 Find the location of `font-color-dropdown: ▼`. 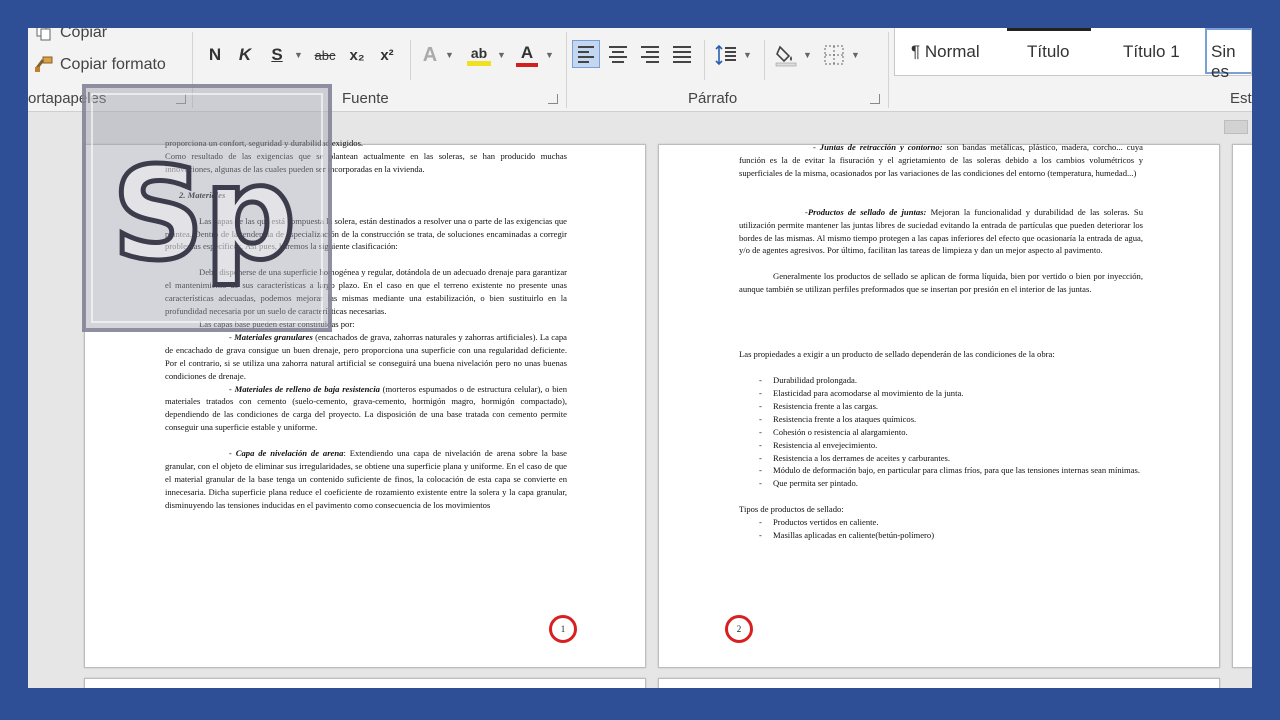

font-color-dropdown: ▼ is located at coordinates (548, 55).